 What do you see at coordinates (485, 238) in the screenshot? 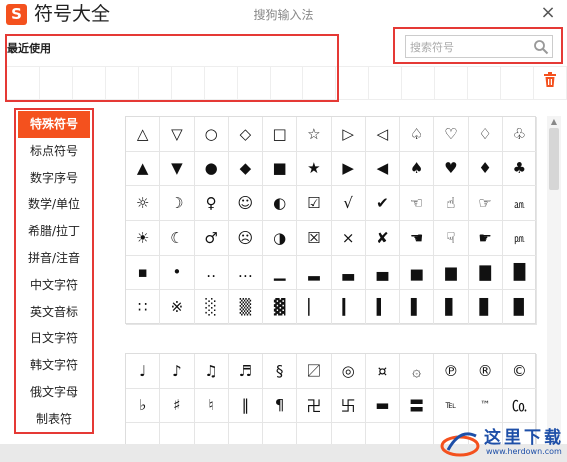
I see `symbol-cell: ☛` at bounding box center [485, 238].